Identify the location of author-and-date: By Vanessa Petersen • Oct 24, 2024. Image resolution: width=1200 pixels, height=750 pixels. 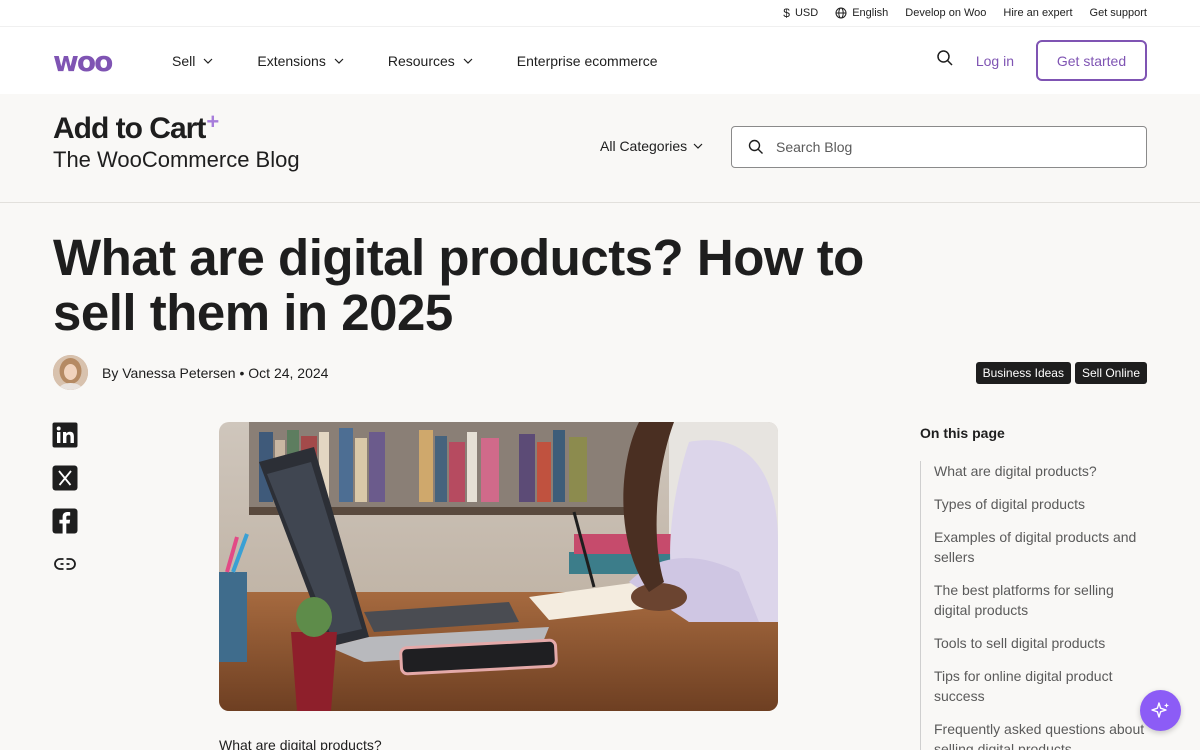
(215, 372).